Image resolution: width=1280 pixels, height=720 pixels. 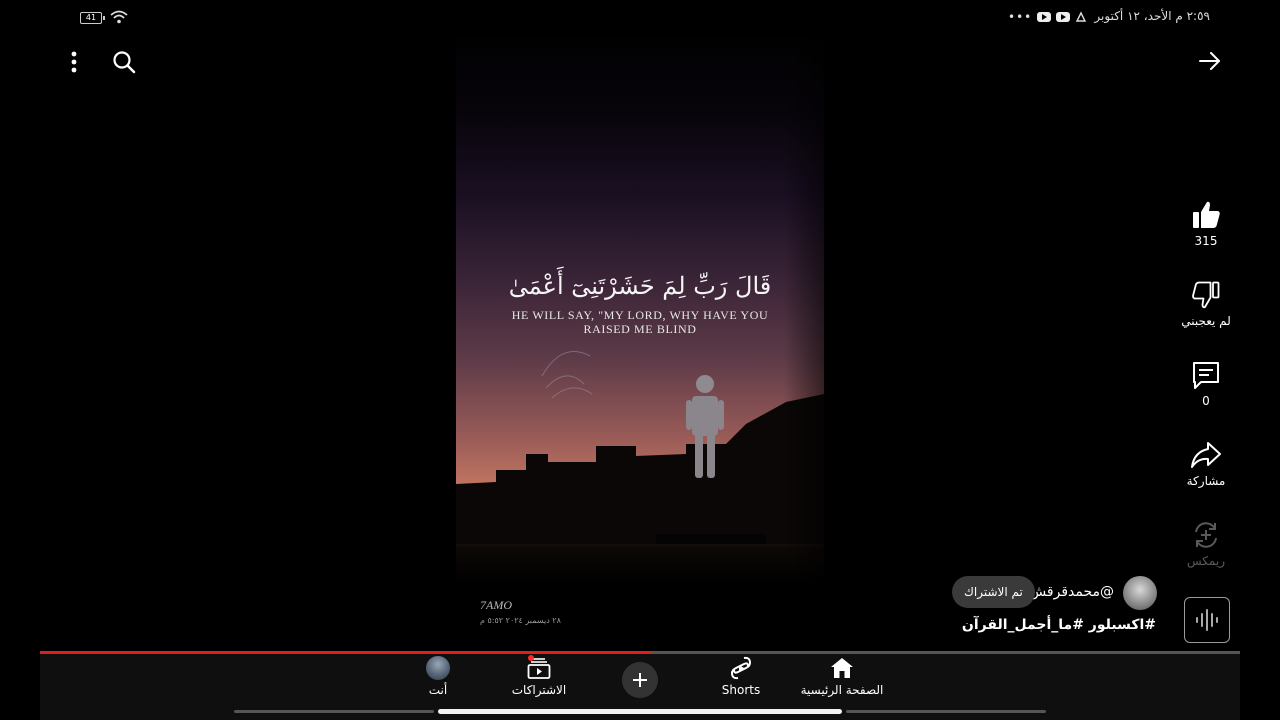 What do you see at coordinates (1206, 214) in the screenshot?
I see `thumbs-up-icon` at bounding box center [1206, 214].